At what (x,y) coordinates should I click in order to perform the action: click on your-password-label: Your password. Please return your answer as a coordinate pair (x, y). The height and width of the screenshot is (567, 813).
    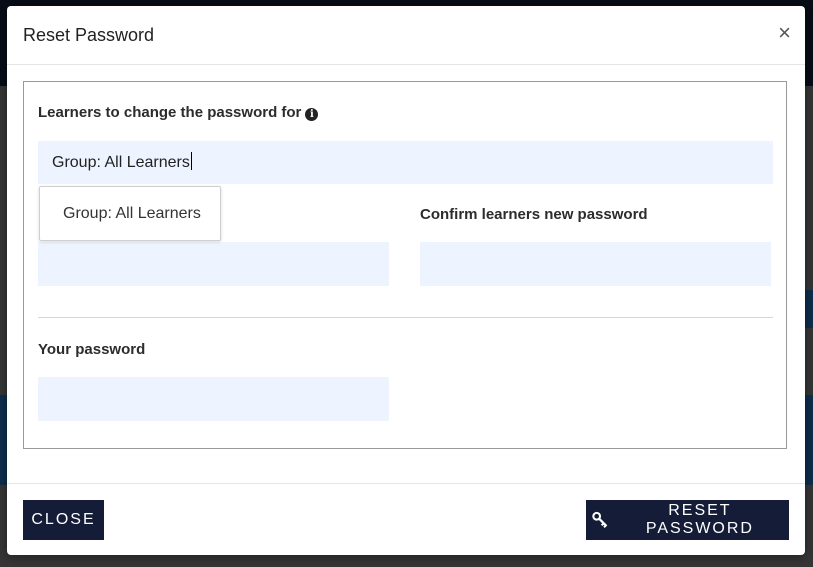
    Looking at the image, I should click on (92, 349).